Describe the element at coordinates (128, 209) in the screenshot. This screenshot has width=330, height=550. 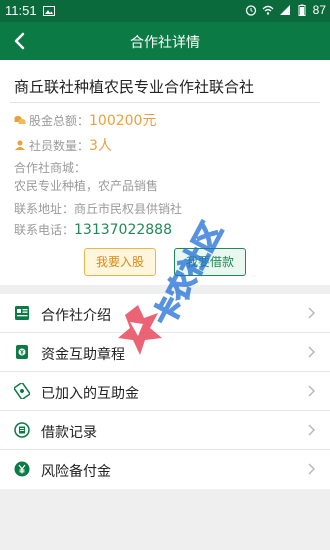
I see `address-value: 商丘市民权县供销社` at that location.